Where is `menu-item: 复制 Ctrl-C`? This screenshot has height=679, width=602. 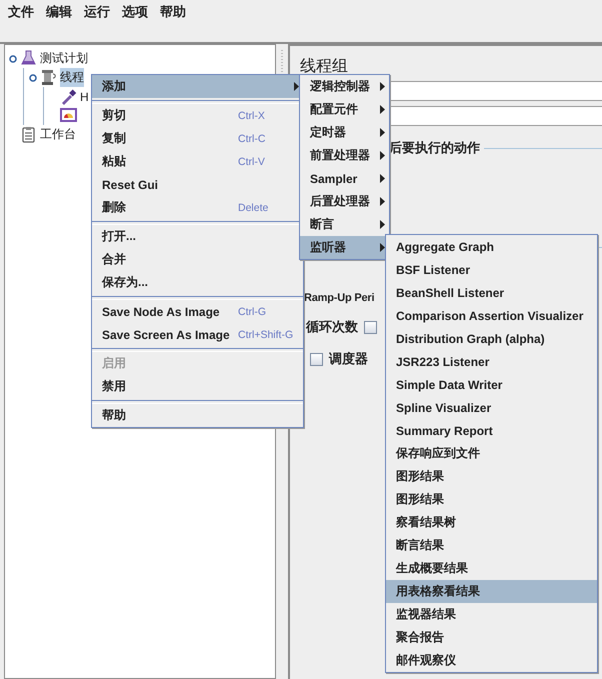 menu-item: 复制 Ctrl-C is located at coordinates (197, 138).